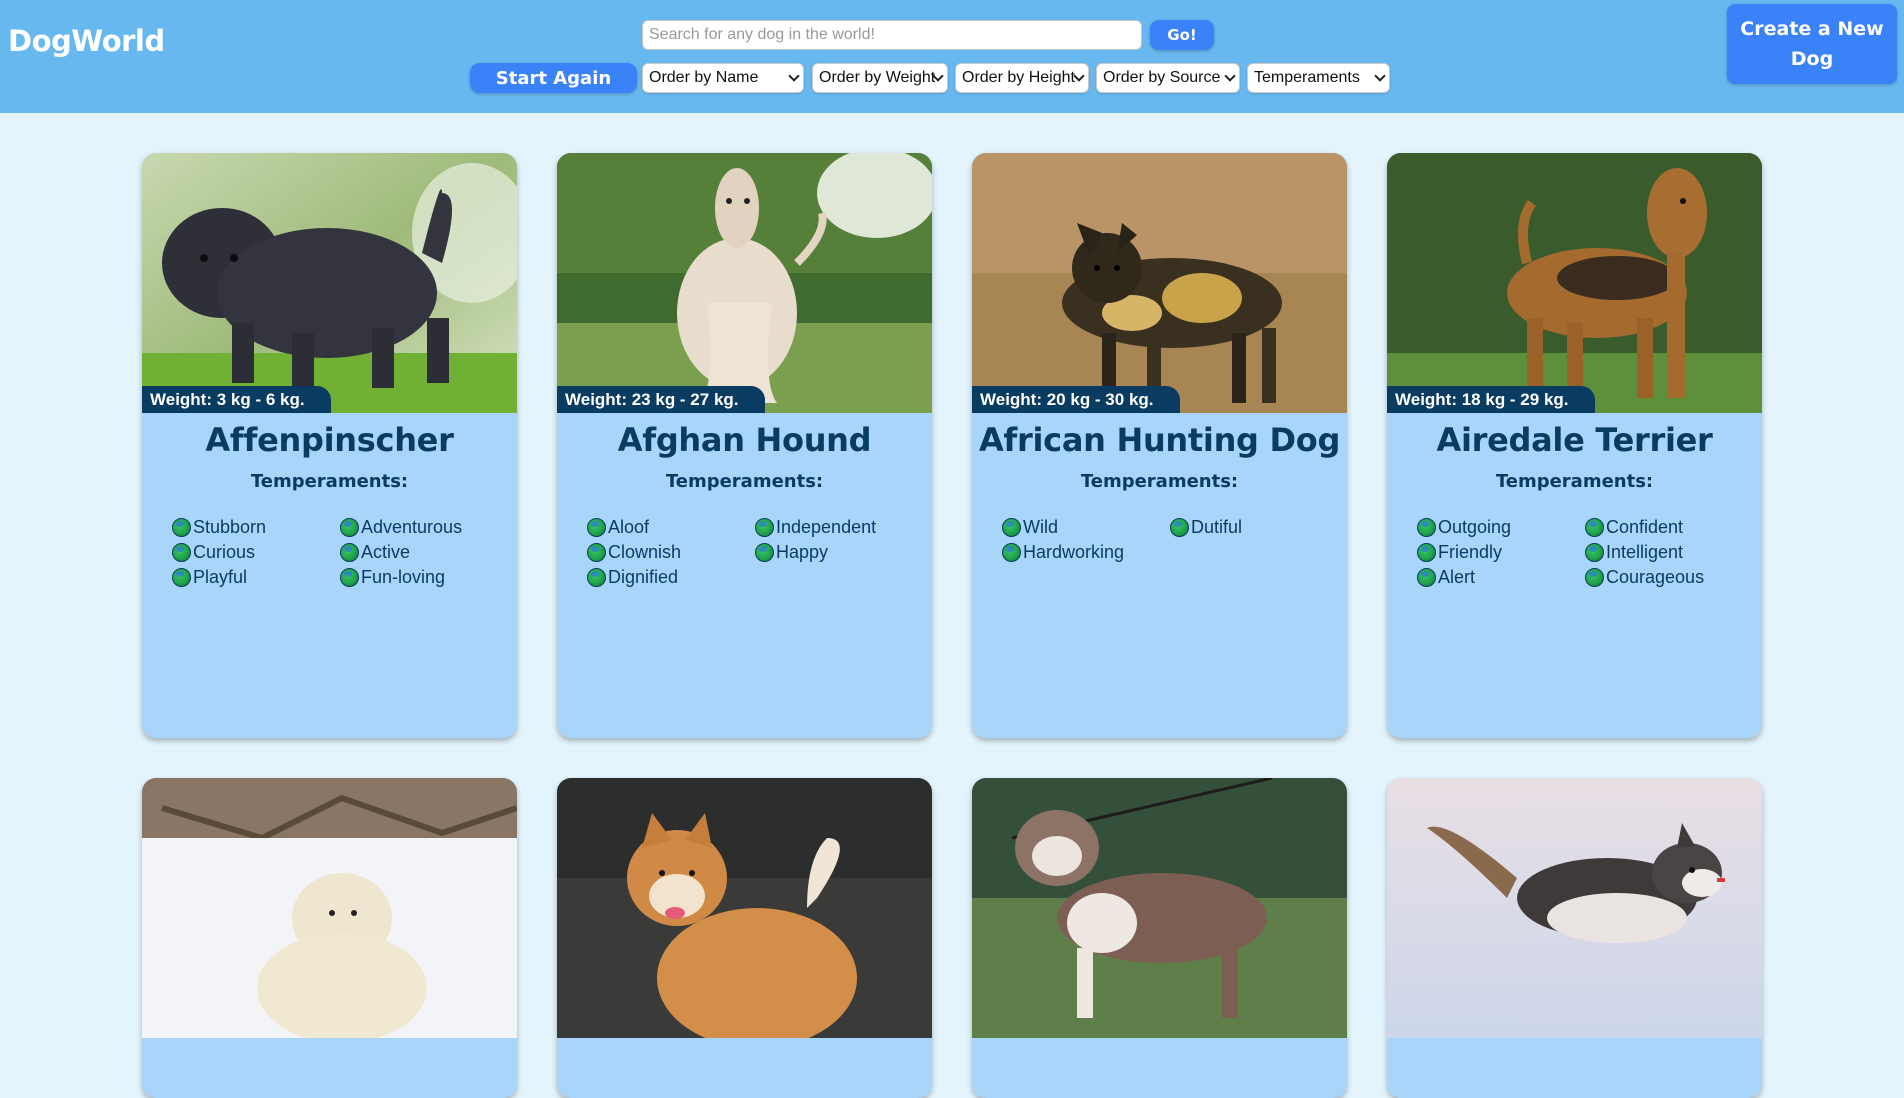 The image size is (1904, 1098). What do you see at coordinates (1665, 527) in the screenshot?
I see `temperament-item: Confident` at bounding box center [1665, 527].